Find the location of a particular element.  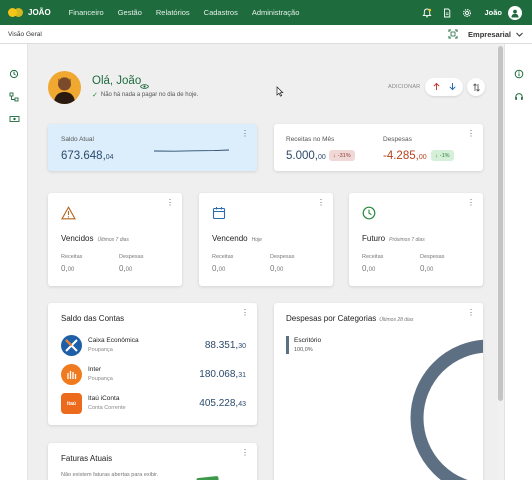

invoices-empty-note: Não existem faturas abertas para exibir. is located at coordinates (110, 475).